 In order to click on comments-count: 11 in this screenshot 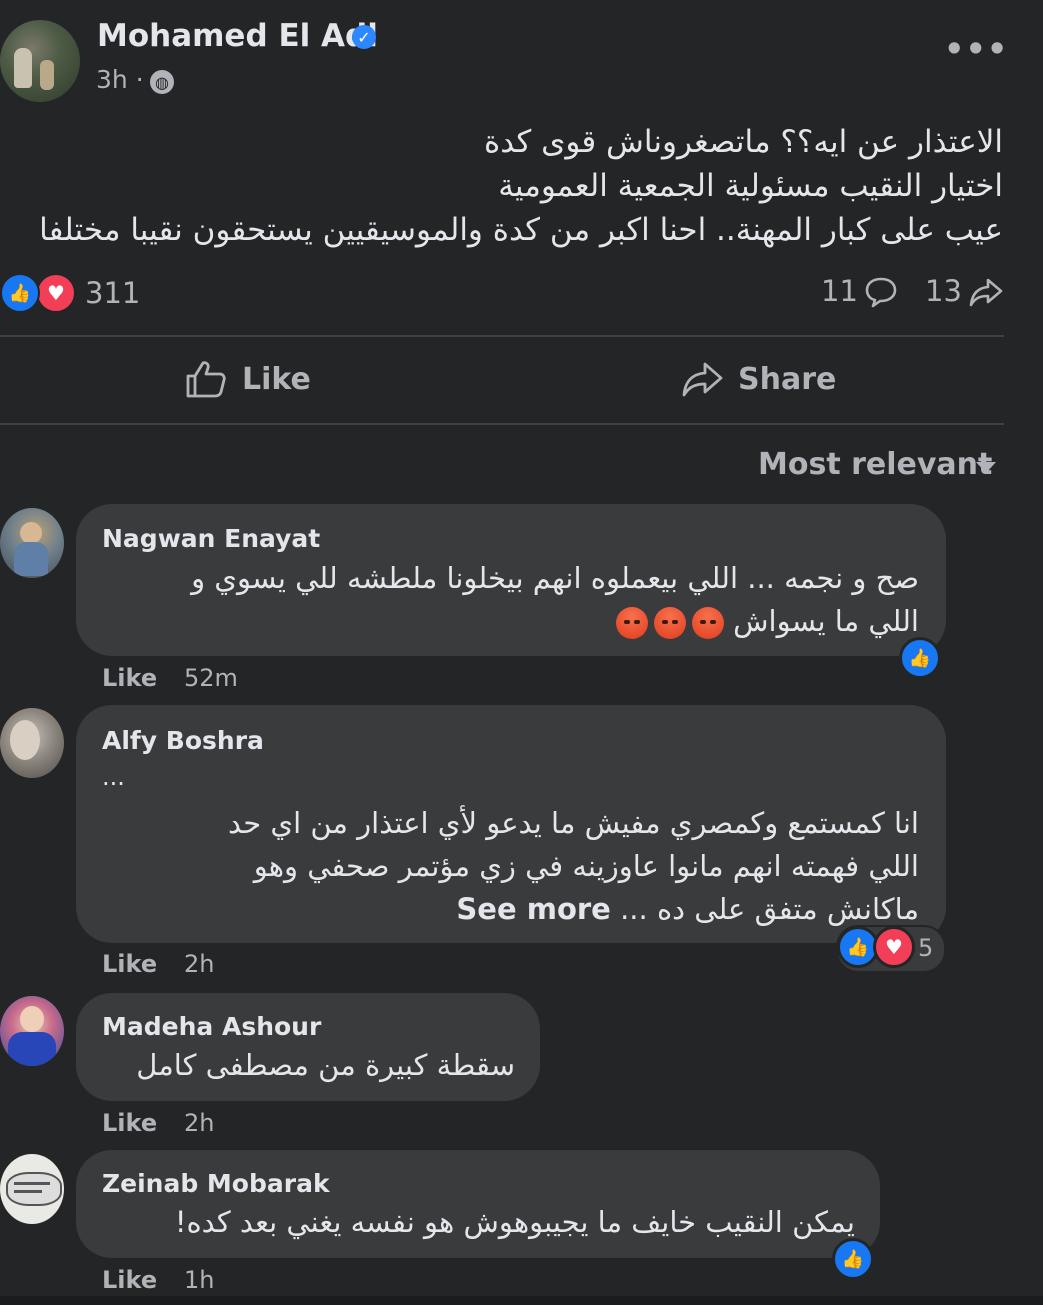, I will do `click(839, 291)`.